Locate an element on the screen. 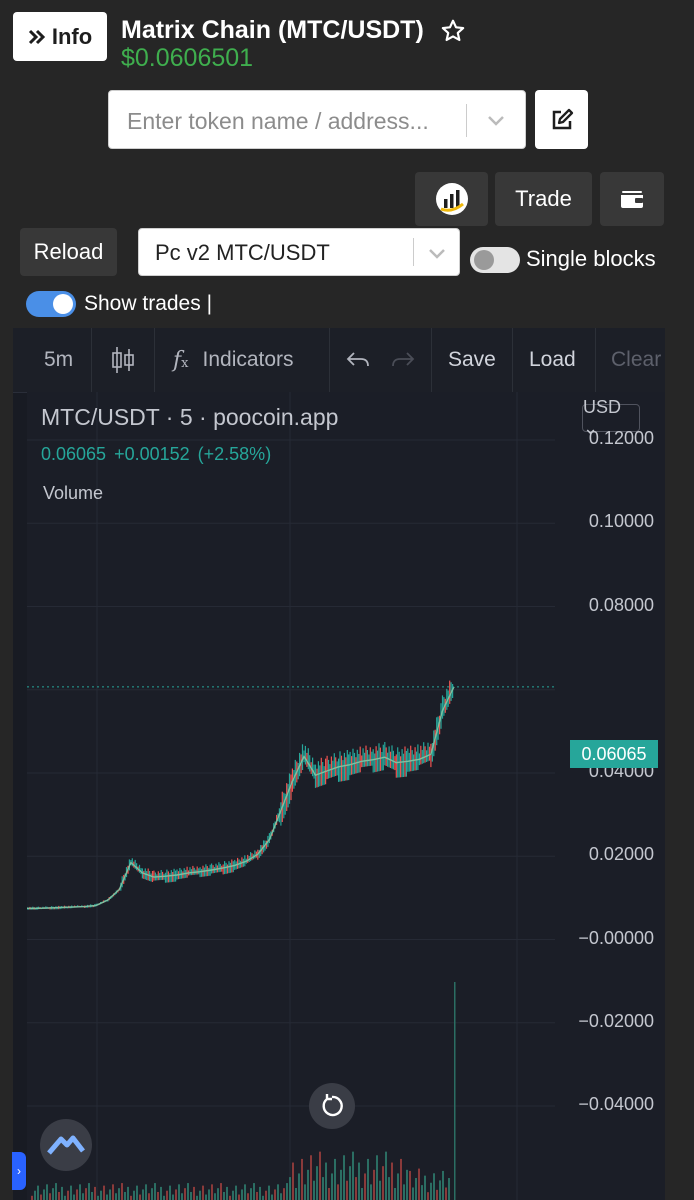  chart-ohlc-legend: 0.06065 +0.00152 (+2.58%) is located at coordinates (156, 454).